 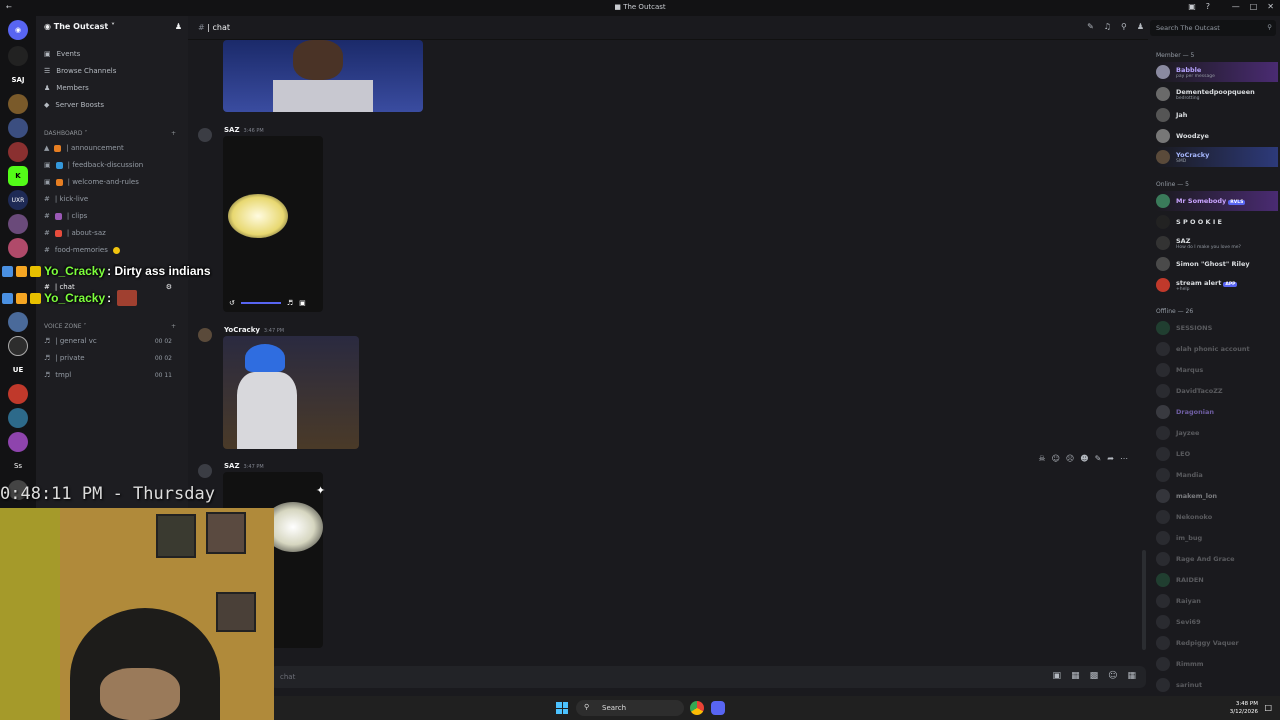 I want to click on member-item: Redpiggy Vaquer, so click(x=1217, y=643).